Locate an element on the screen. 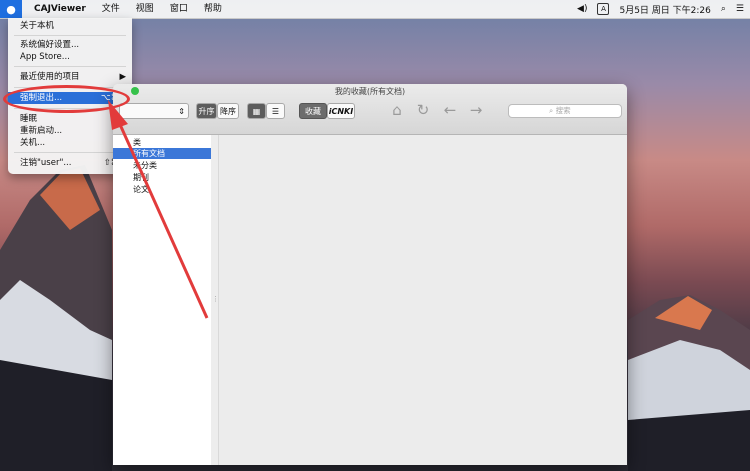 The height and width of the screenshot is (471, 750). refresh-icon: ↻ is located at coordinates (423, 110).